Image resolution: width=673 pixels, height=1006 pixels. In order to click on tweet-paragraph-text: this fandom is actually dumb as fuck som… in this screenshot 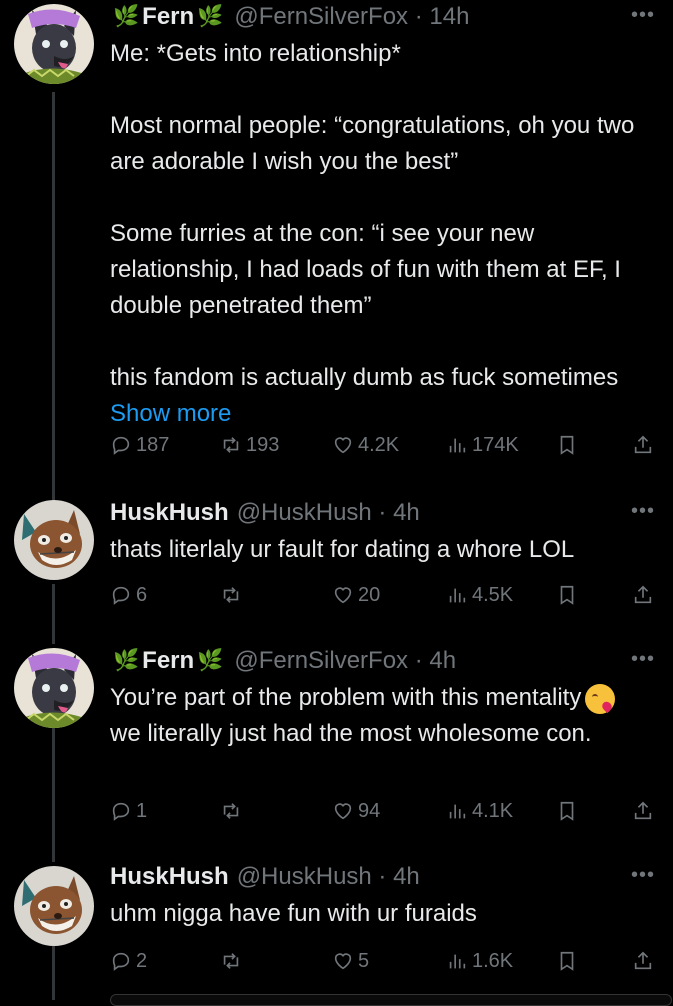, I will do `click(364, 377)`.